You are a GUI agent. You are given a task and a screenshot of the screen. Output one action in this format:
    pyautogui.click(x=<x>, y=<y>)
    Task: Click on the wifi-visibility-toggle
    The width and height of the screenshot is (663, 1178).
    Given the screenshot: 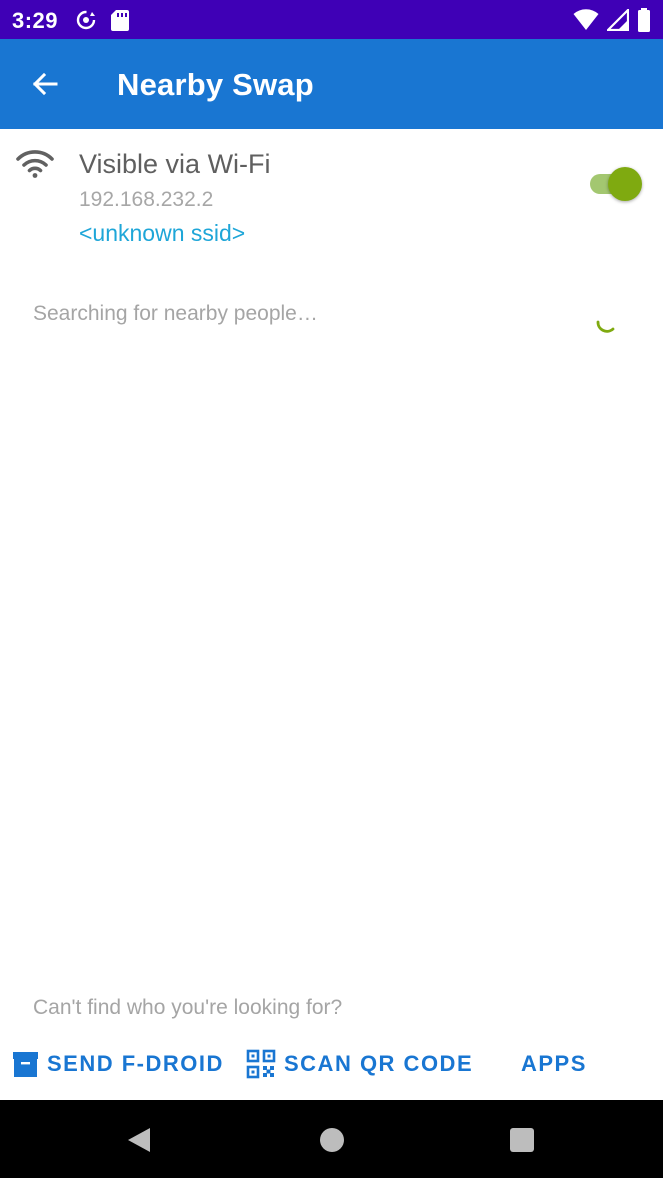 What is the action you would take?
    pyautogui.click(x=616, y=184)
    